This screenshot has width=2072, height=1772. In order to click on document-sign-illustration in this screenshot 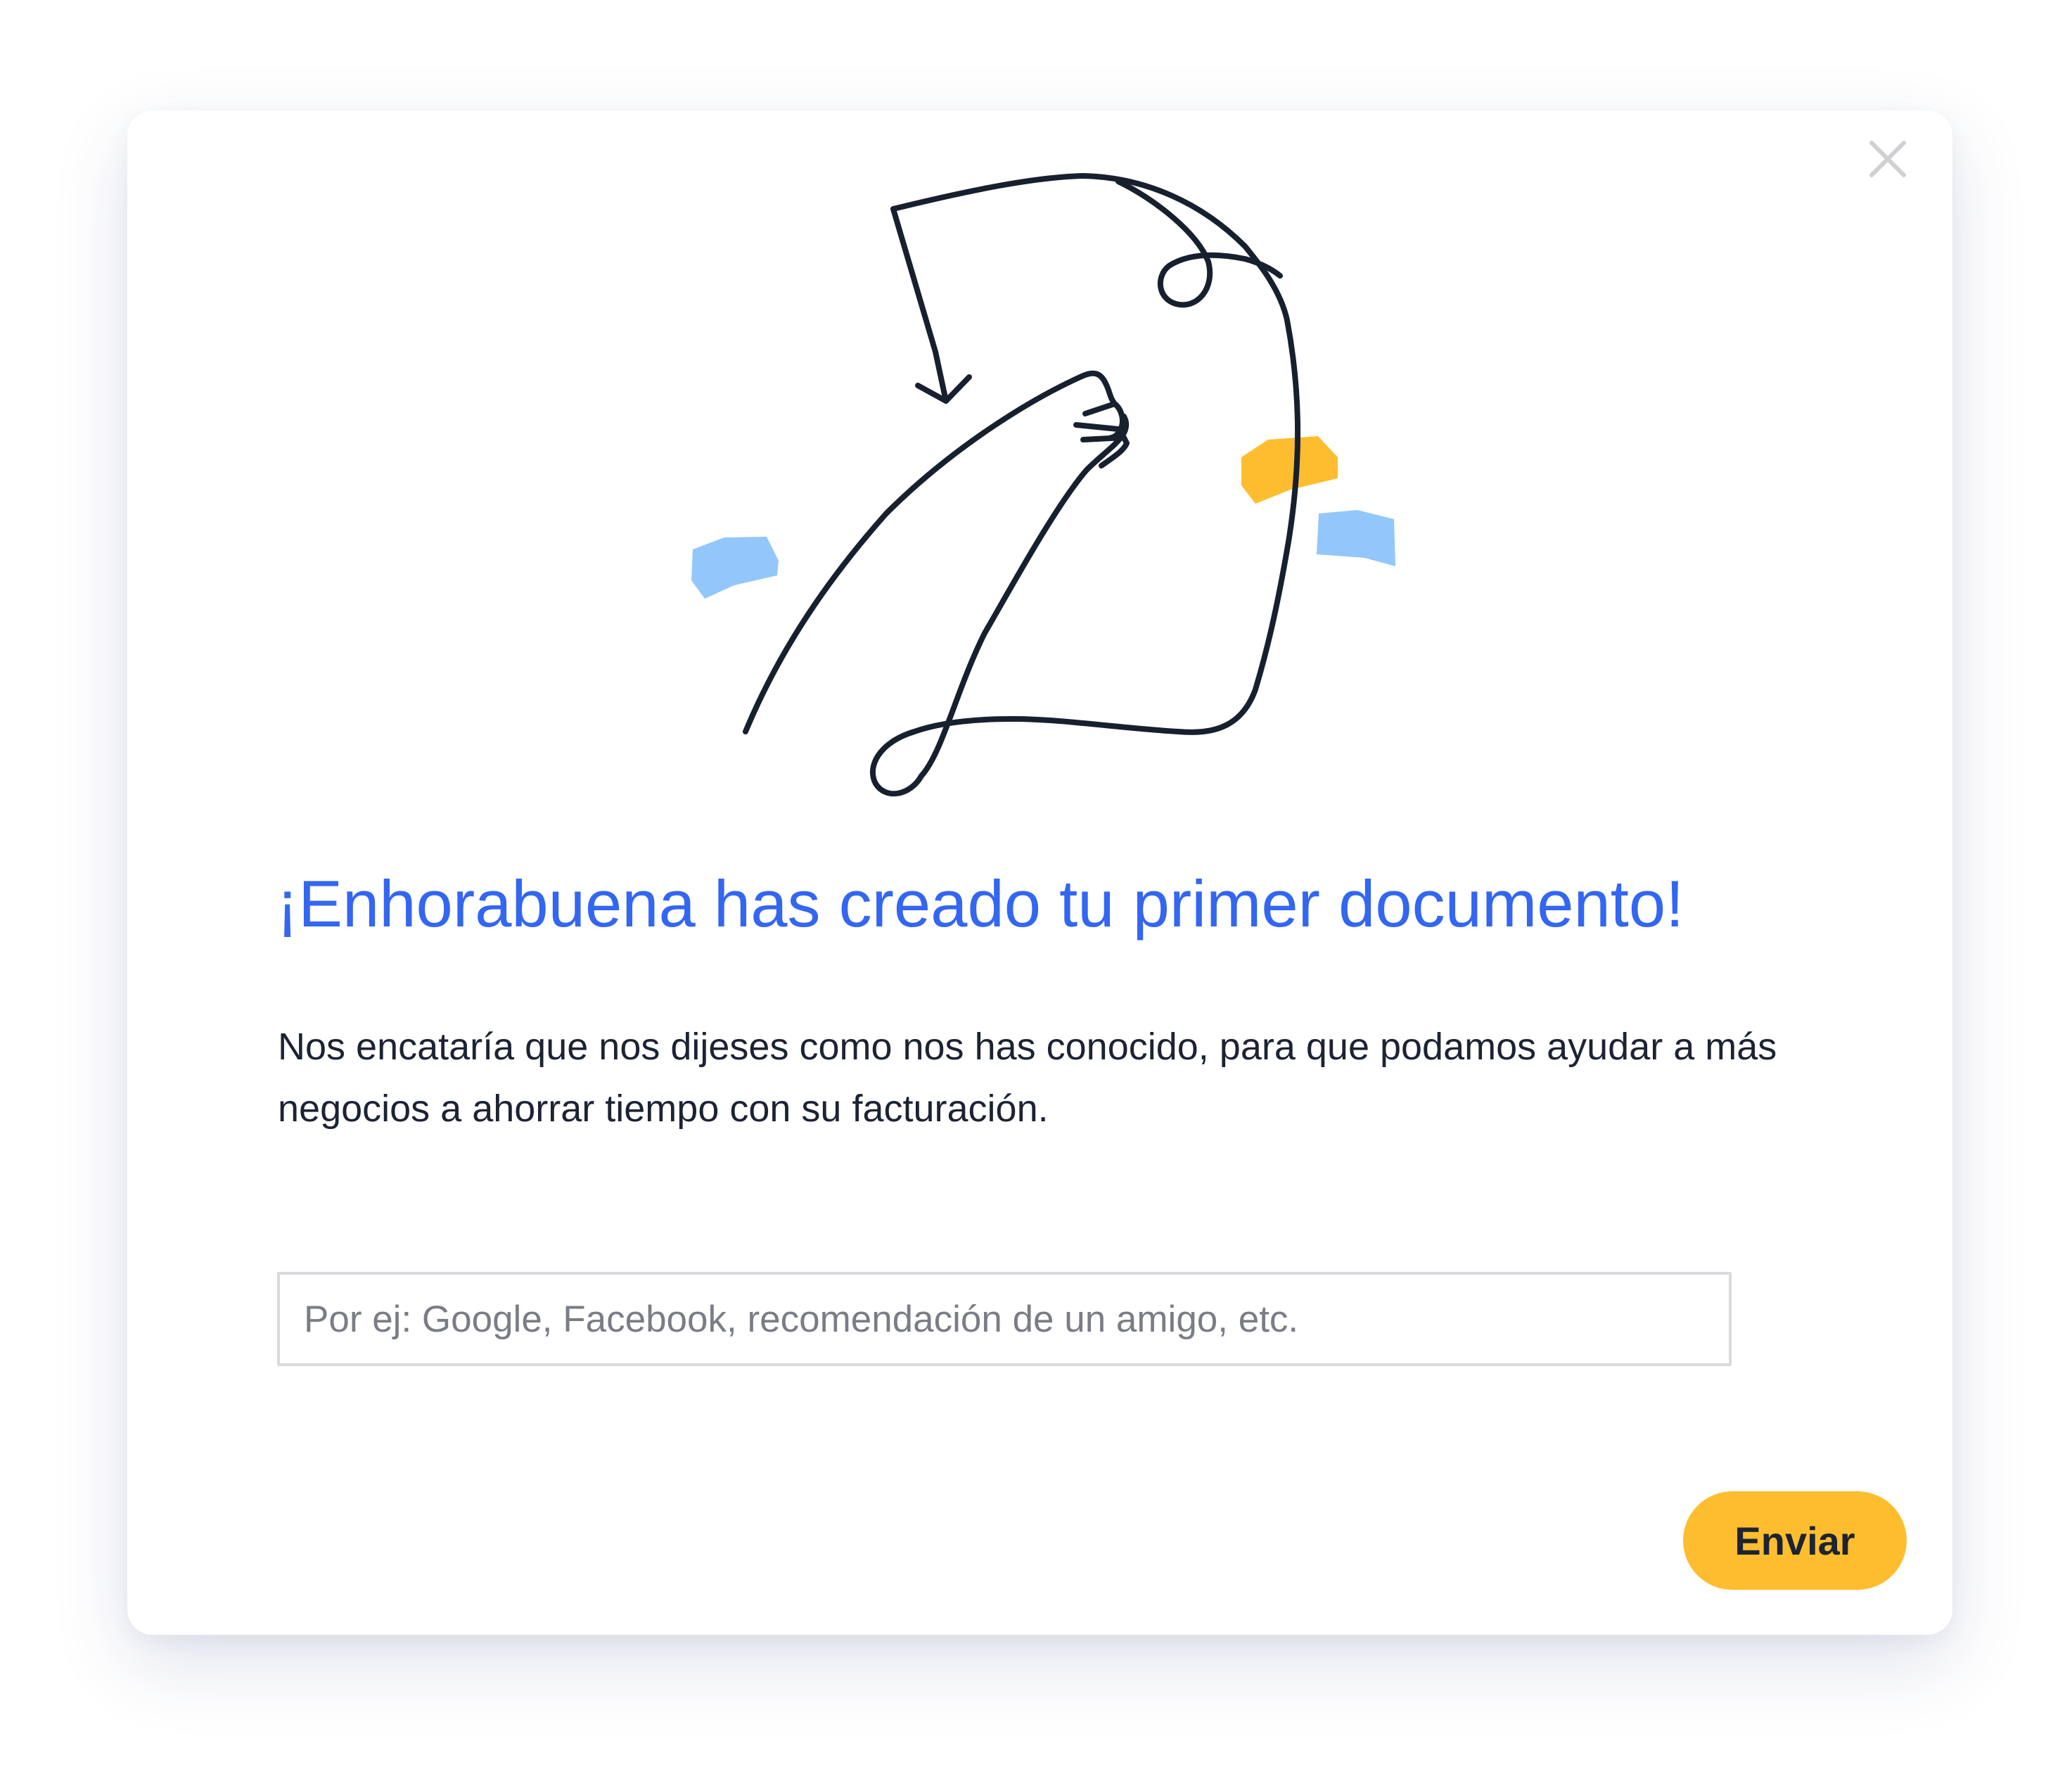, I will do `click(1043, 485)`.